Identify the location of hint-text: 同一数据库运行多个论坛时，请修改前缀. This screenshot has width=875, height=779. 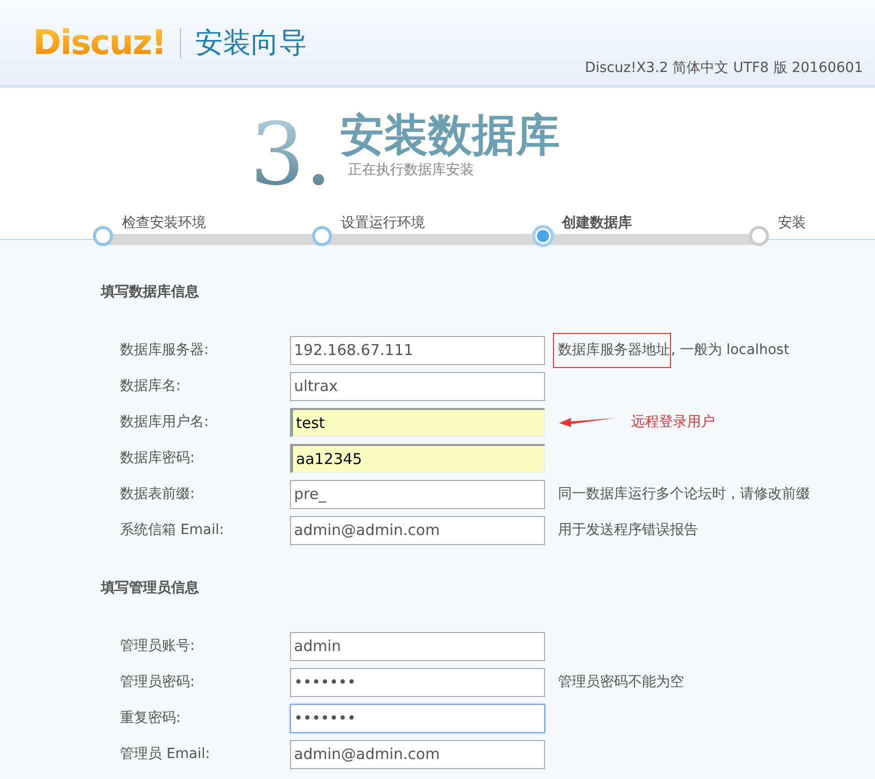
(684, 494).